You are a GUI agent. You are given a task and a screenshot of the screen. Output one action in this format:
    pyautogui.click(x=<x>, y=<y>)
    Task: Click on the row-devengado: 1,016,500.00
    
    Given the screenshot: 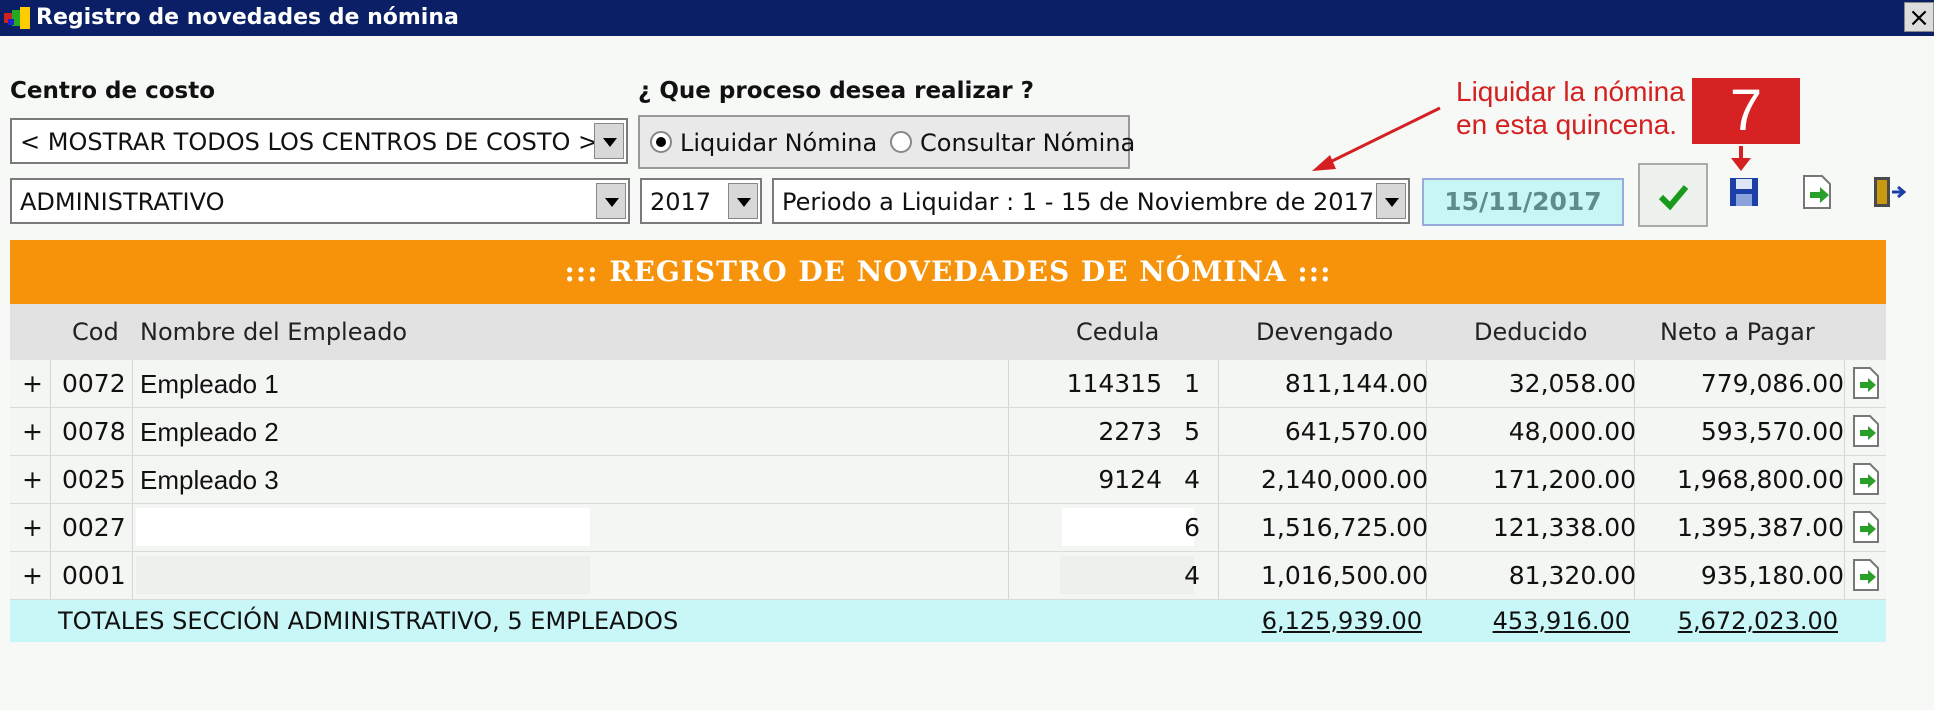 What is the action you would take?
    pyautogui.click(x=1344, y=575)
    